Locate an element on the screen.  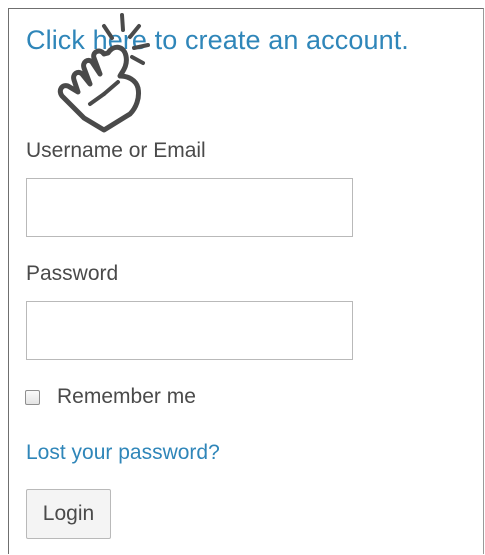
lost-password-link: Lost your password? is located at coordinates (123, 453).